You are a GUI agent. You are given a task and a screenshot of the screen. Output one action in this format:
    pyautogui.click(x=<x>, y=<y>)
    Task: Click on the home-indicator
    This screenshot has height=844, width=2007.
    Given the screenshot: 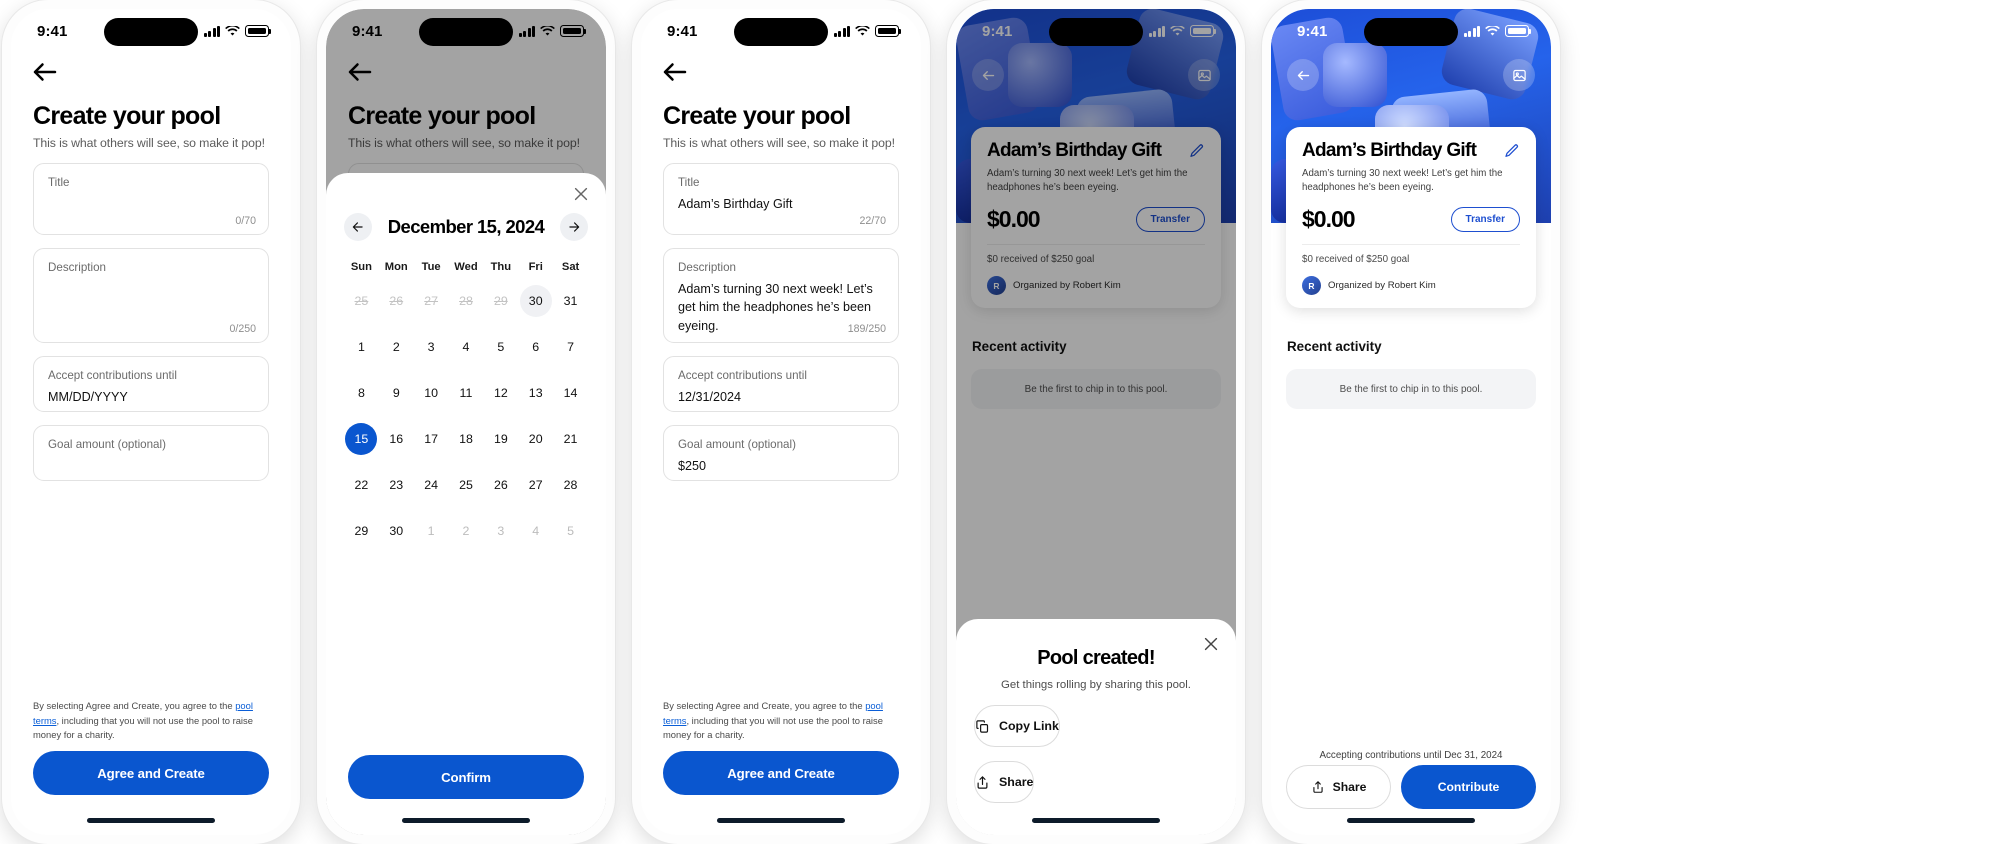 What is the action you would take?
    pyautogui.click(x=1411, y=820)
    